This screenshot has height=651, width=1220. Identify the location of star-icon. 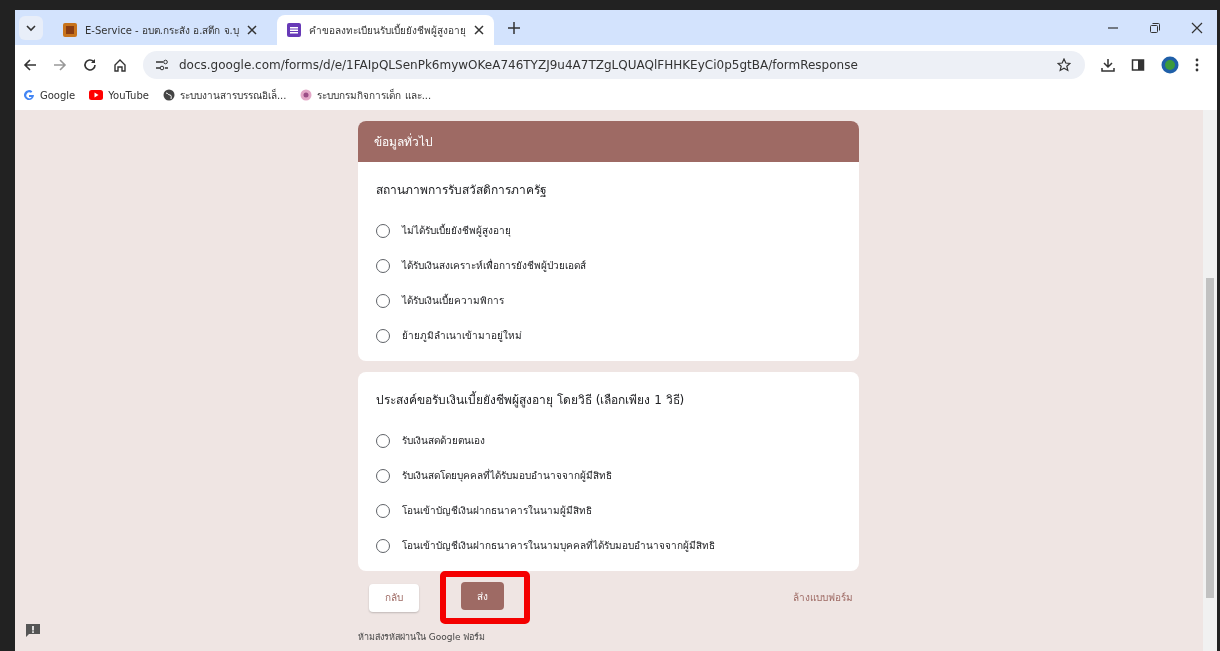
(1064, 65).